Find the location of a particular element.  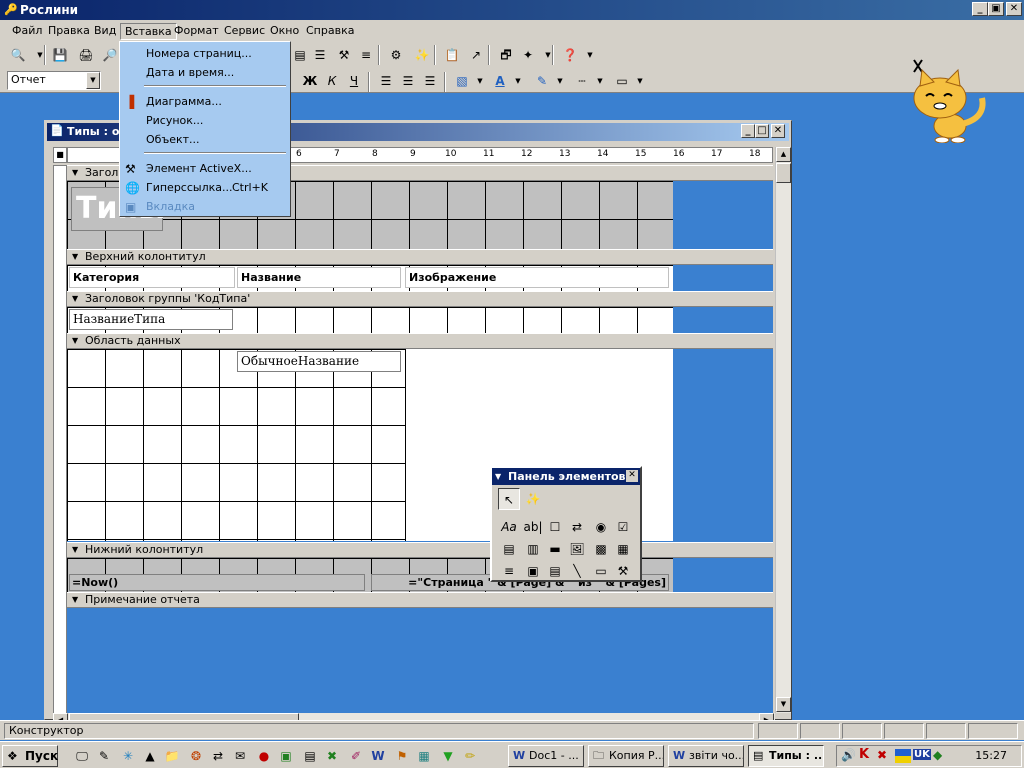

view-dropdown-icon: ▼ is located at coordinates (40, 55).